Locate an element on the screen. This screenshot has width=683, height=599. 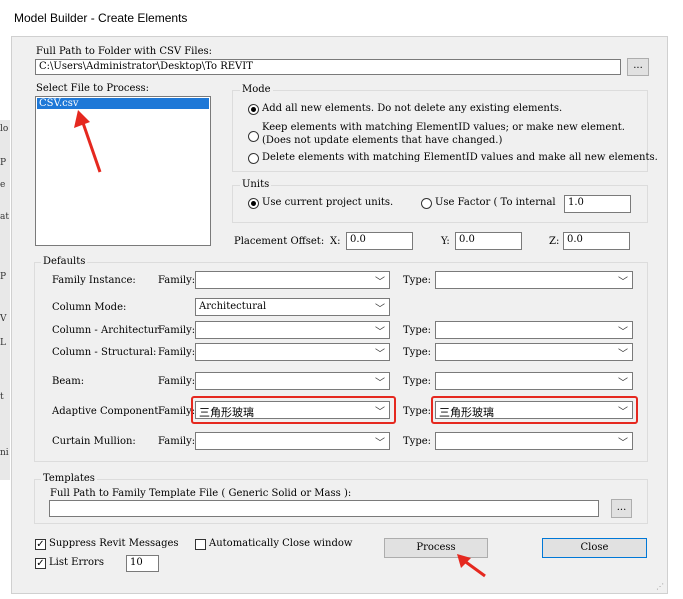
mullion-type-combo: ﹀ is located at coordinates (534, 441).